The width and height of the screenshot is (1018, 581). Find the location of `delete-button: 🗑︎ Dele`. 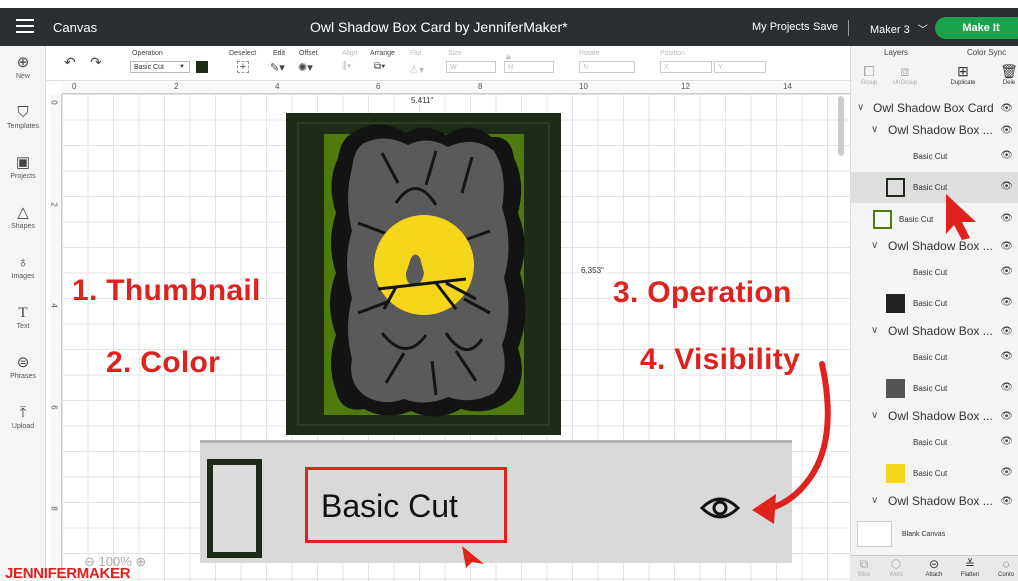

delete-button: 🗑︎ Dele is located at coordinates (1004, 74).